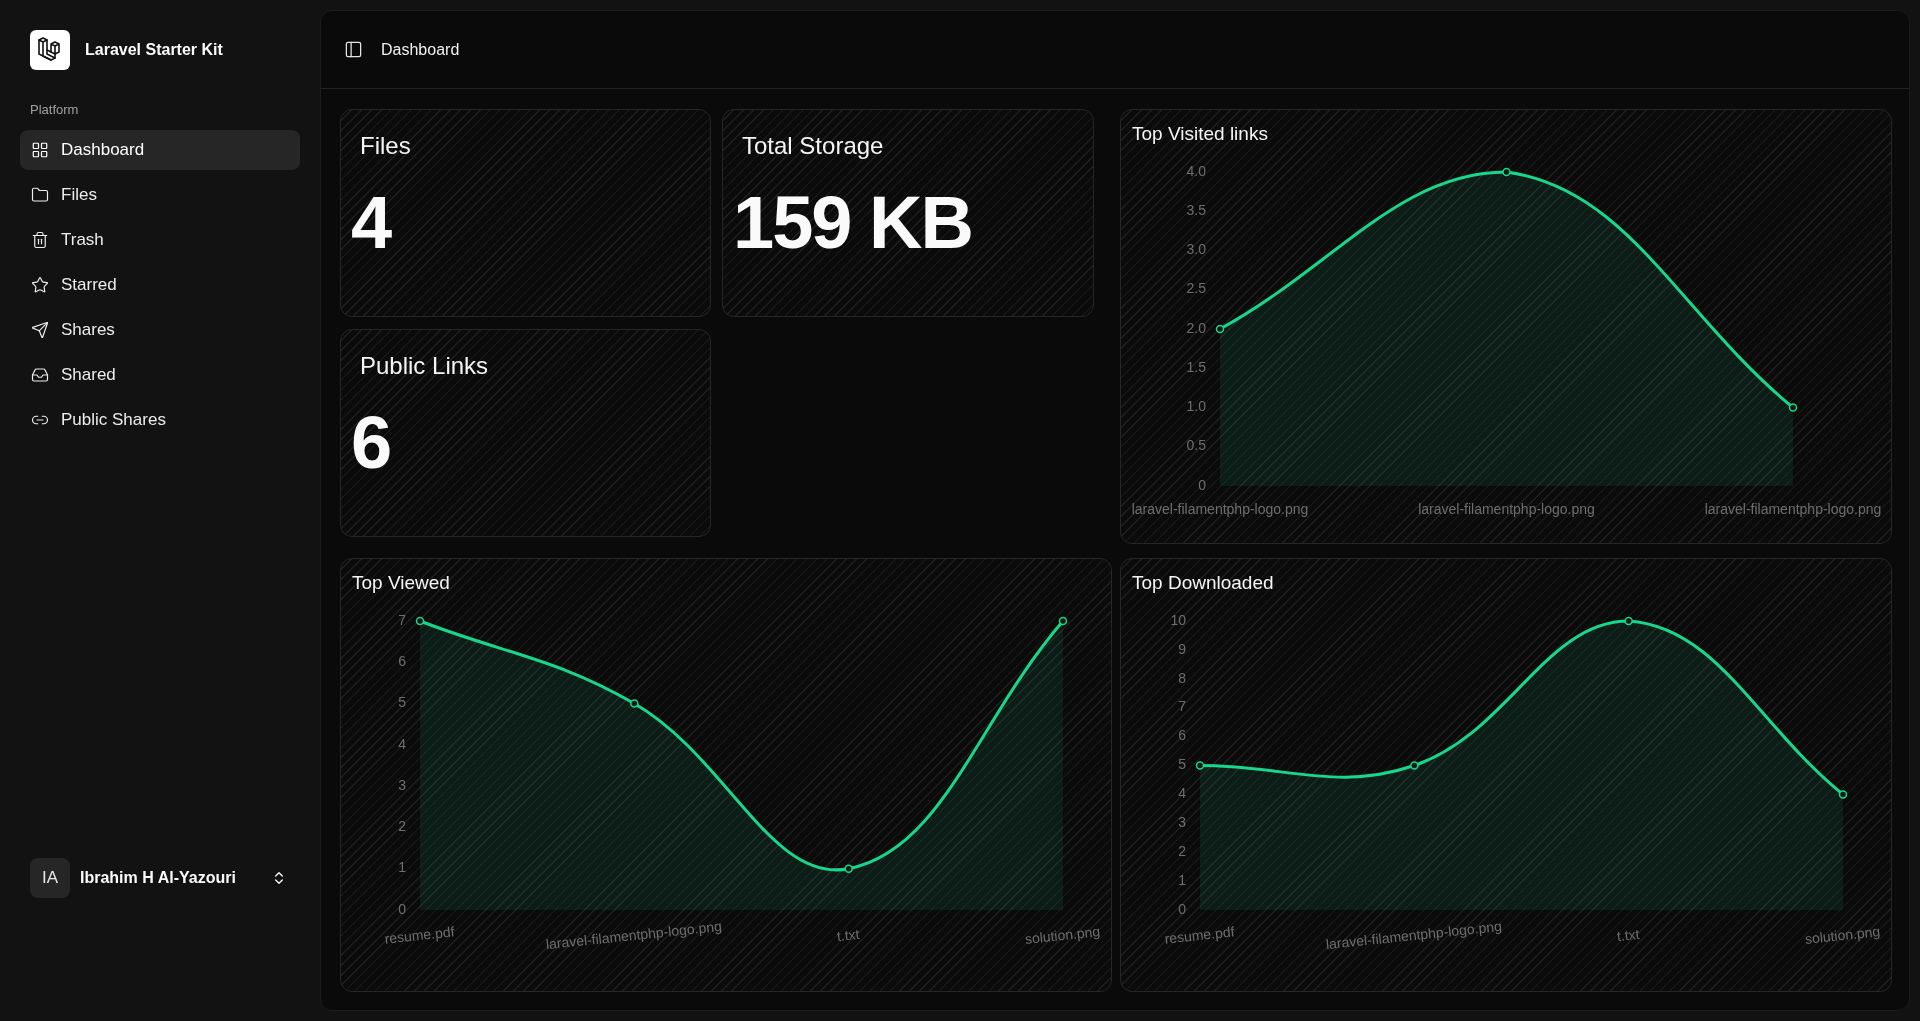 The image size is (1920, 1021). What do you see at coordinates (1196, 209) in the screenshot?
I see `y-axis-label: 3.5` at bounding box center [1196, 209].